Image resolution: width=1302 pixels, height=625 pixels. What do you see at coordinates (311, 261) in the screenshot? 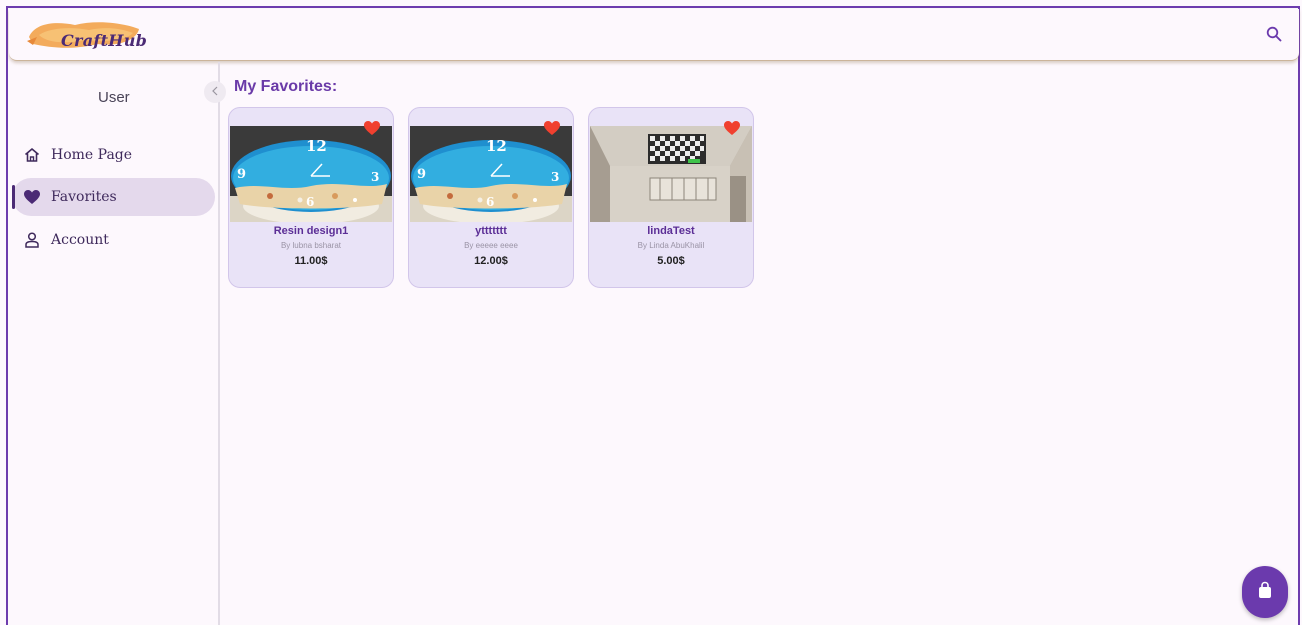
I see `product-price: 11.00$` at bounding box center [311, 261].